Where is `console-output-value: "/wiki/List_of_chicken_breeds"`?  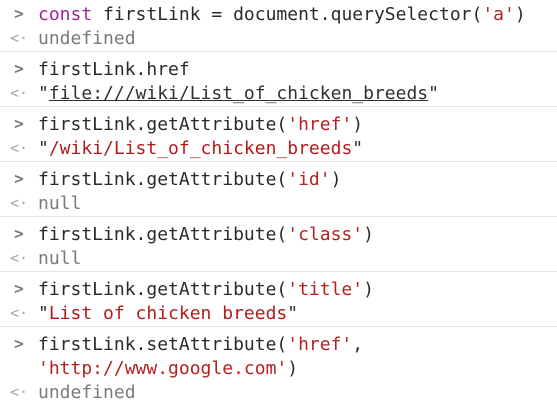 console-output-value: "/wiki/List_of_chicken_breeds" is located at coordinates (201, 148).